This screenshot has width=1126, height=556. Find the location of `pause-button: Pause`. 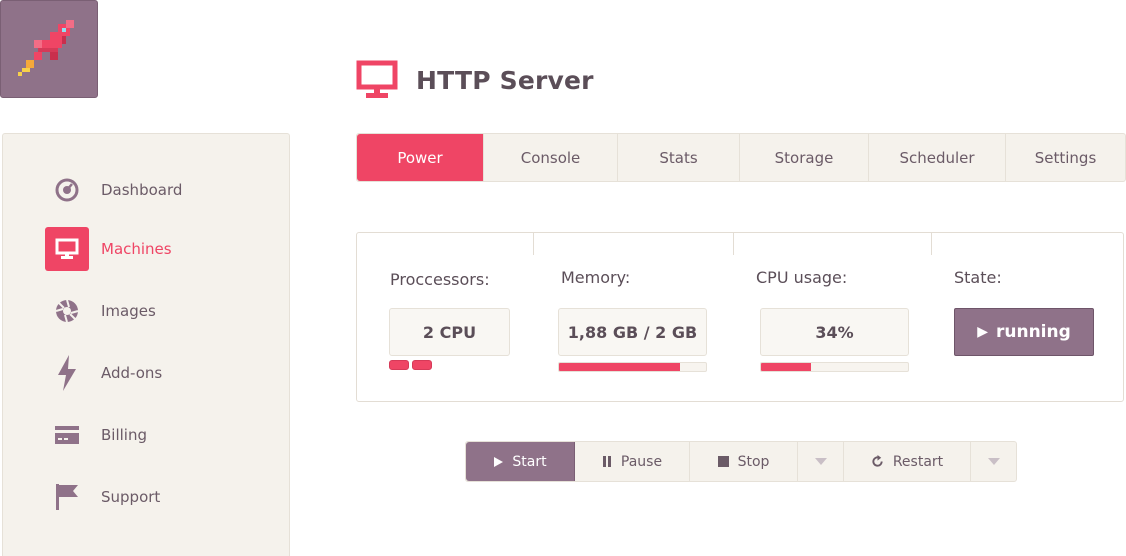

pause-button: Pause is located at coordinates (632, 461).